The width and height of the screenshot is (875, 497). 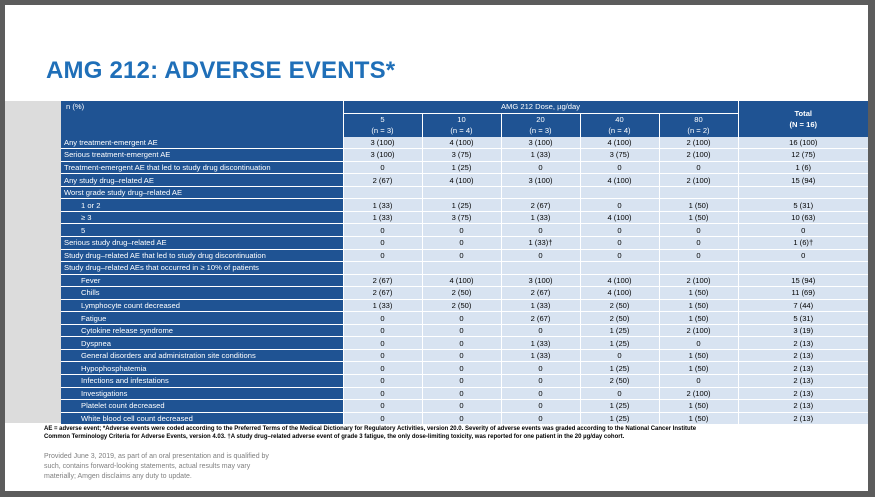 What do you see at coordinates (202, 381) in the screenshot?
I see `row-label: Infections and infestations` at bounding box center [202, 381].